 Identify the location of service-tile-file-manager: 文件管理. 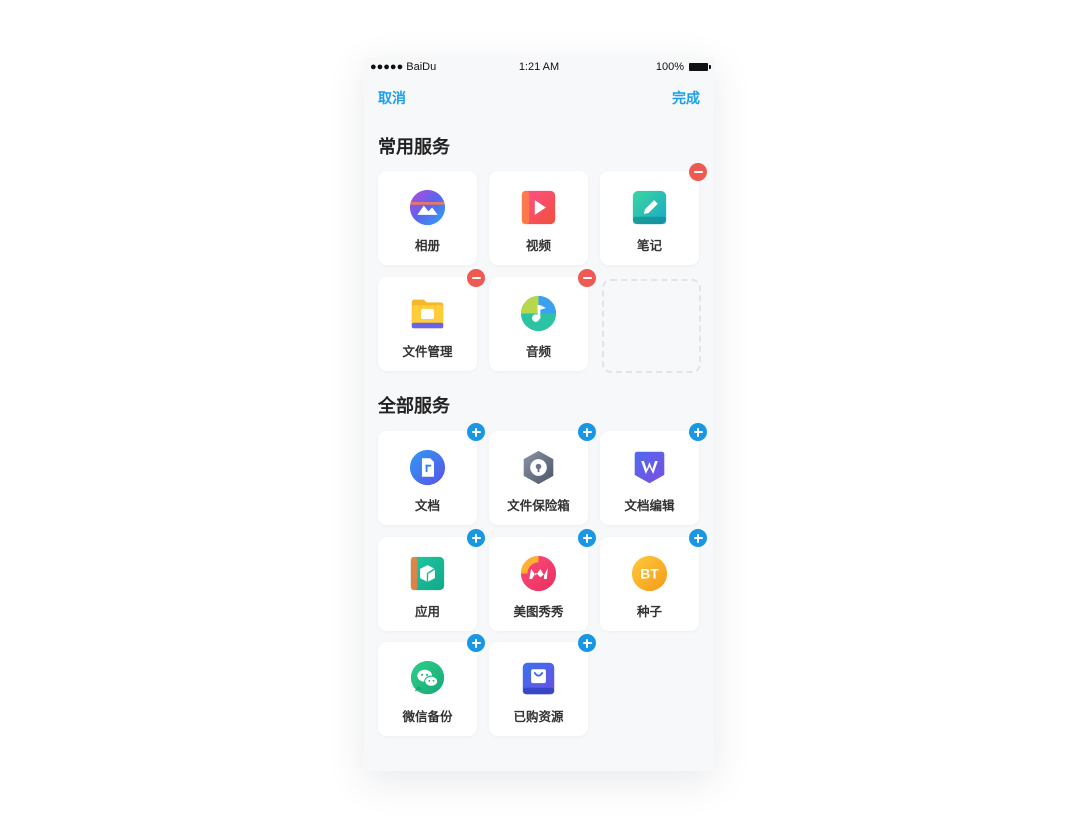
(431, 320).